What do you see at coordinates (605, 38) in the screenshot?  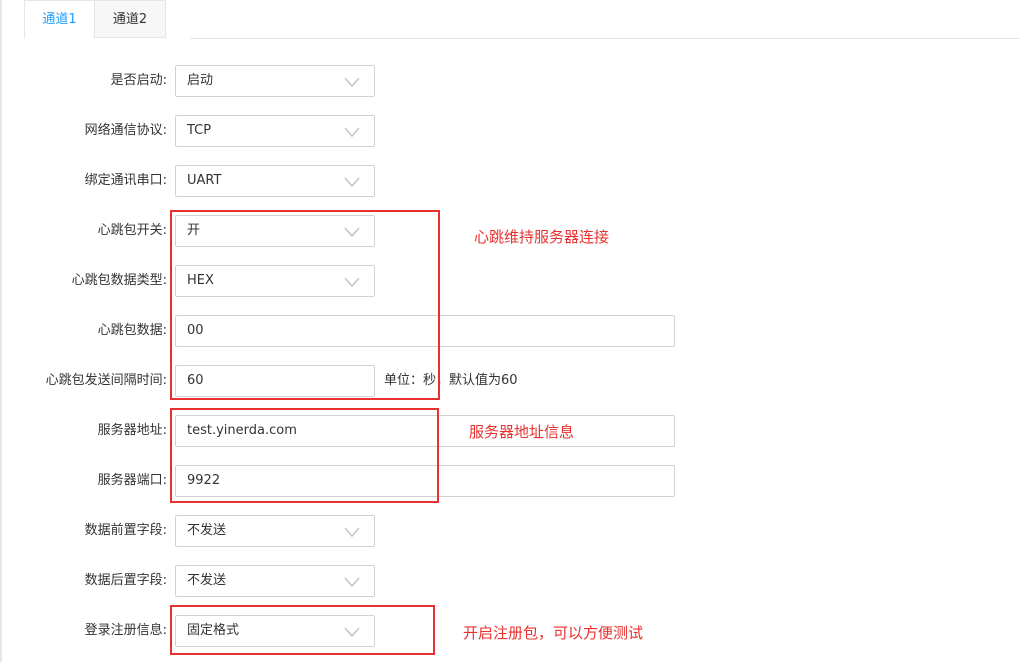 I see `tab-divider` at bounding box center [605, 38].